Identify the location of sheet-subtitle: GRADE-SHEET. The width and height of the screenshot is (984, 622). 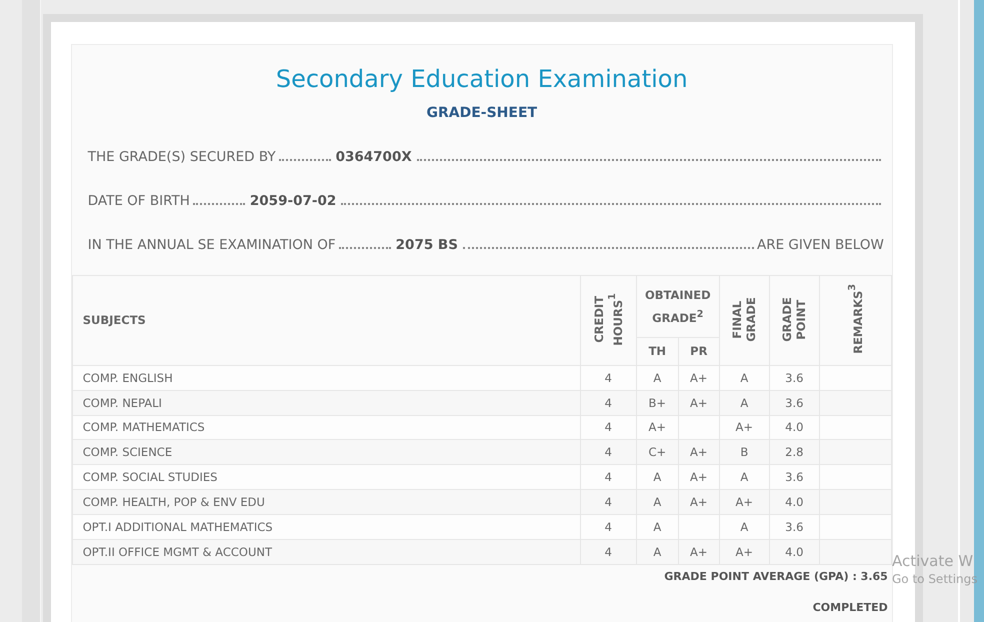
(481, 113).